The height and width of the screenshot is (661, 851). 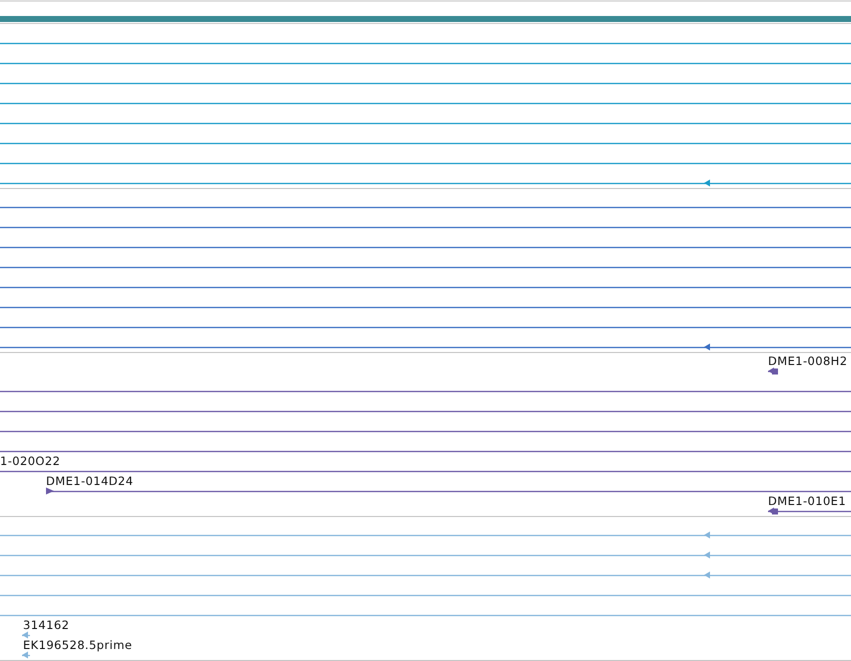 What do you see at coordinates (808, 361) in the screenshot?
I see `feature-label: DME1-008H2` at bounding box center [808, 361].